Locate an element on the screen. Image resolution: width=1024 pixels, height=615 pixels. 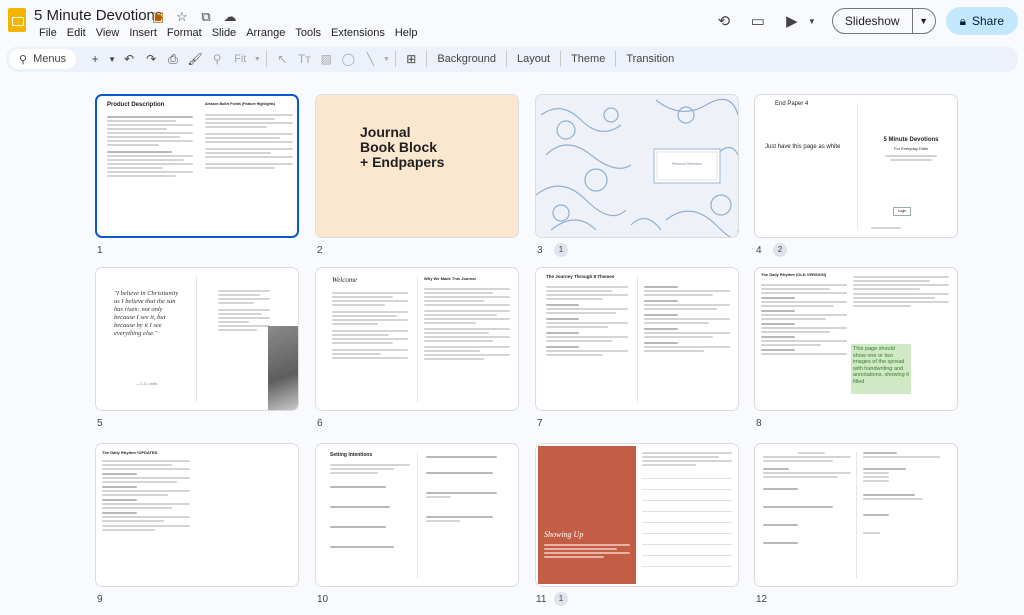
slide-4-book-title: 5 Minute Devotions is located at coordinates (911, 140).